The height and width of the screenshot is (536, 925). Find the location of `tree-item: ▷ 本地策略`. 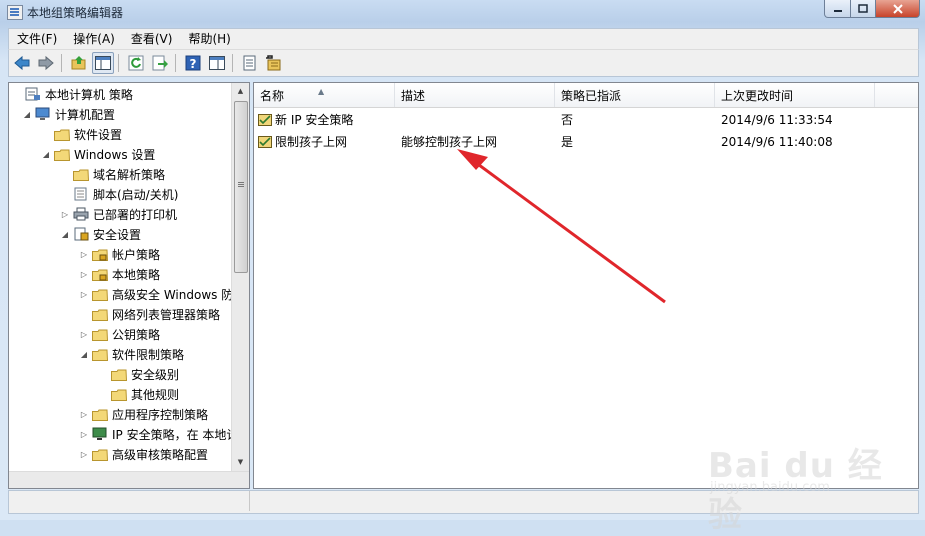

tree-item: ▷ 本地策略 is located at coordinates (120, 275).